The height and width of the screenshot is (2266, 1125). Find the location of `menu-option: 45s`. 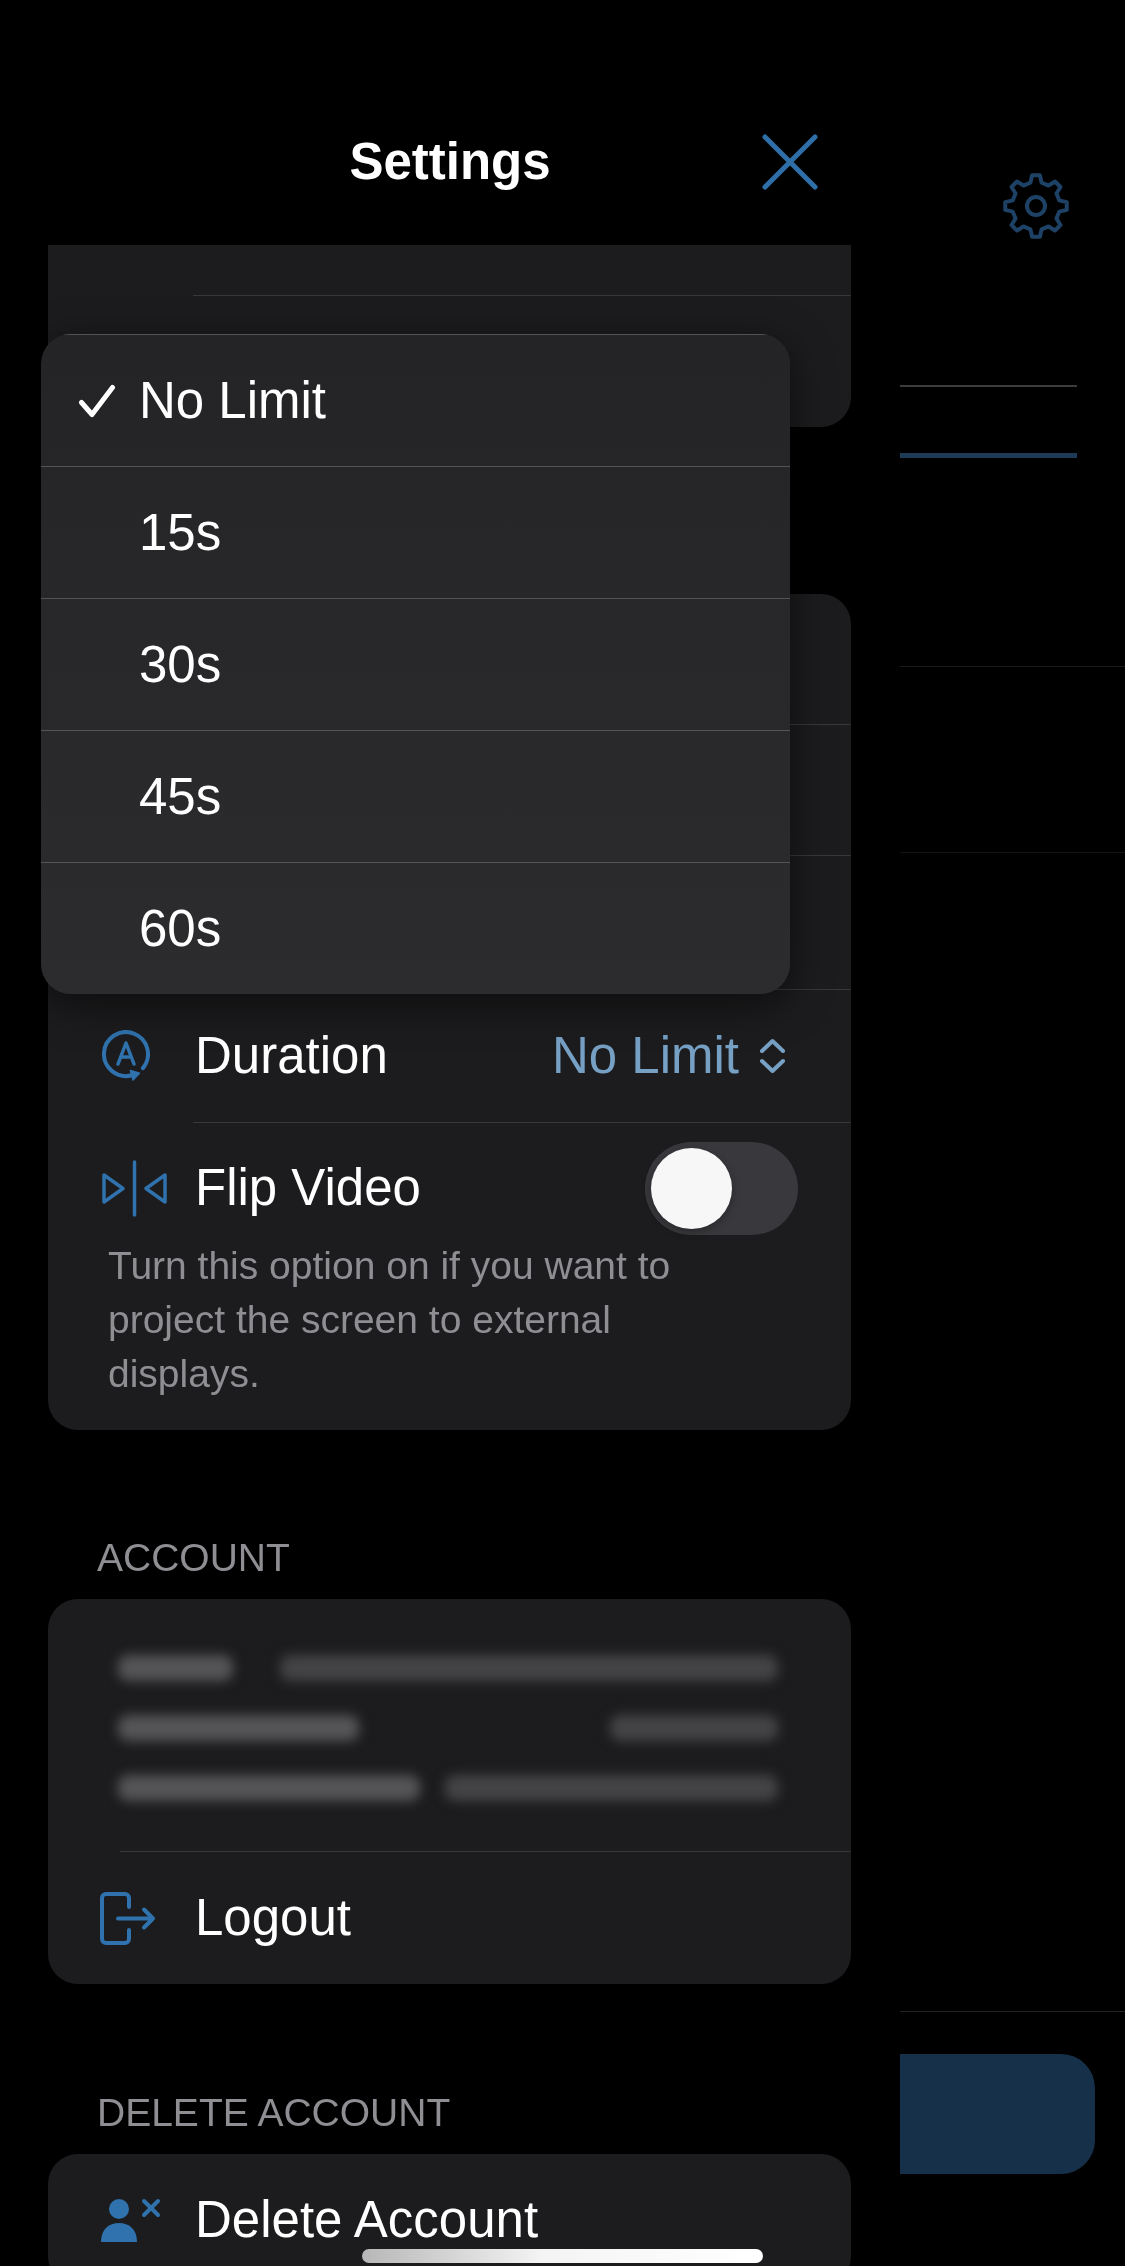

menu-option: 45s is located at coordinates (415, 796).